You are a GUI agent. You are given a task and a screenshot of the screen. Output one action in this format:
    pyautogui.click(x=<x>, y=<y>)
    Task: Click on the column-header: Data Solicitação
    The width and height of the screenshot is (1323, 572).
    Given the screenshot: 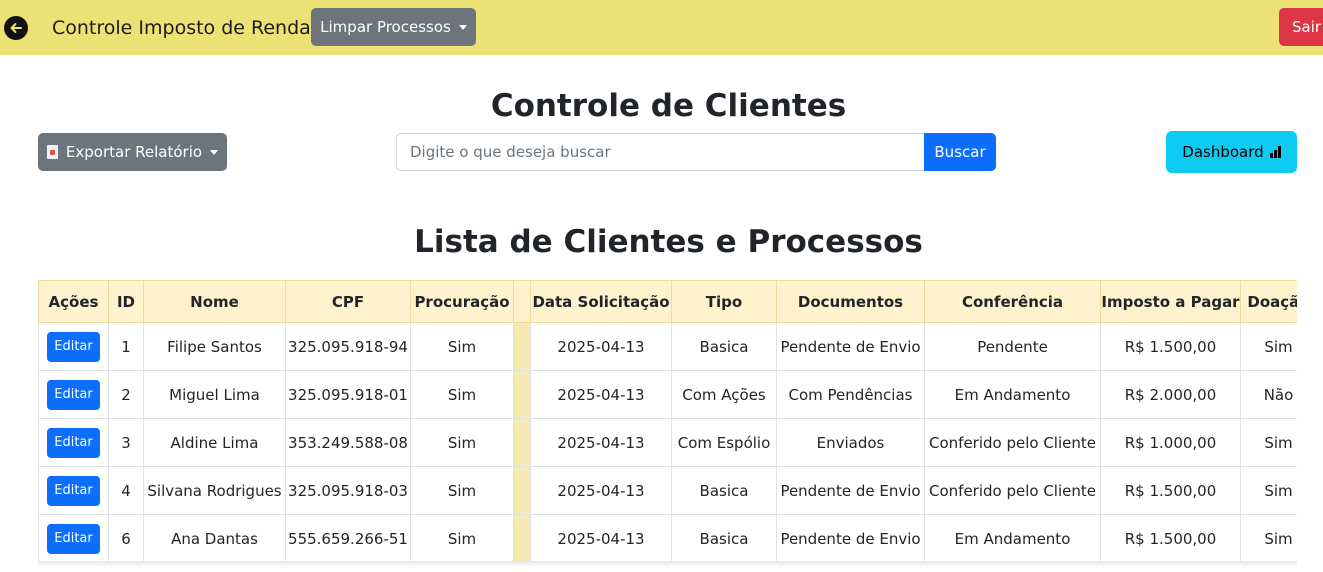 What is the action you would take?
    pyautogui.click(x=601, y=301)
    